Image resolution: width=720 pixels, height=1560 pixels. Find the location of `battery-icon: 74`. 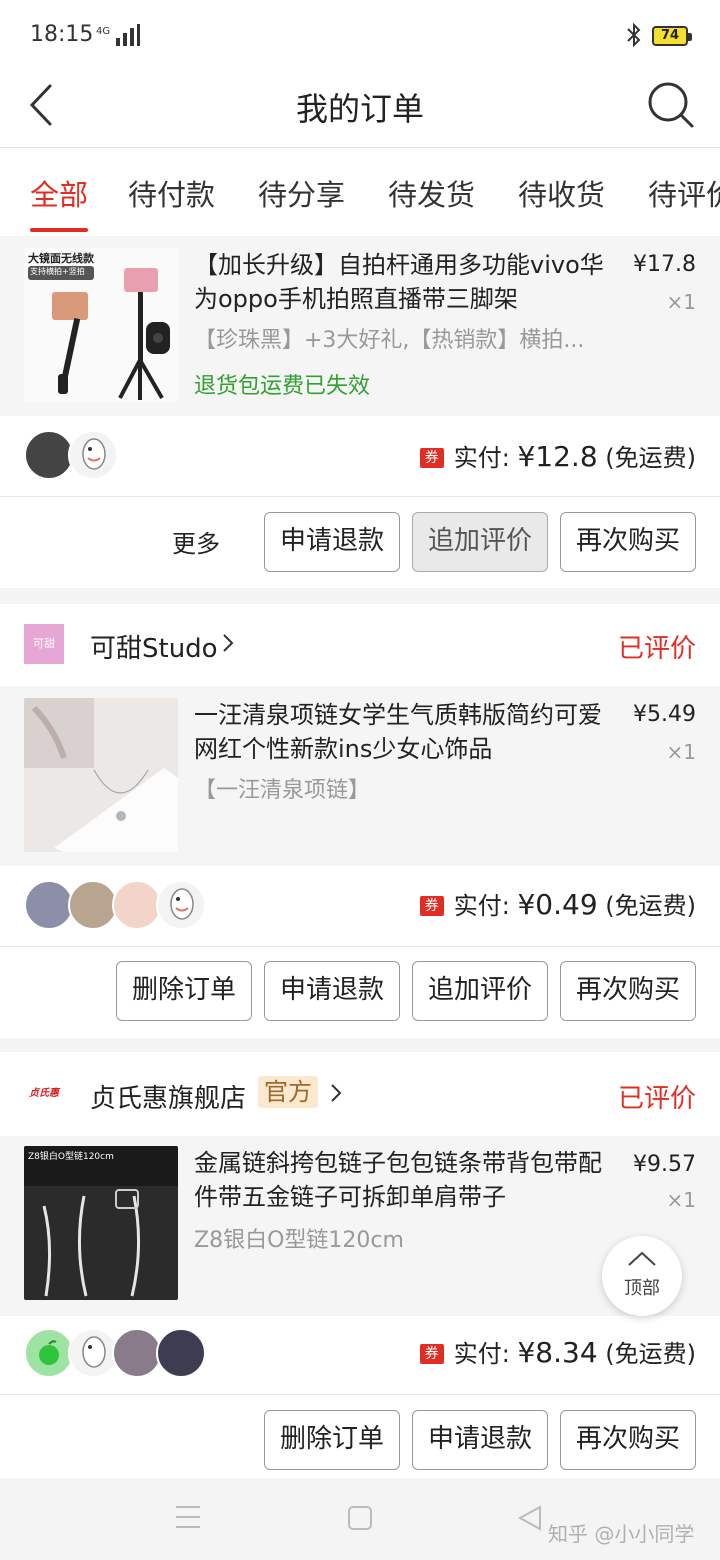

battery-icon: 74 is located at coordinates (672, 36).